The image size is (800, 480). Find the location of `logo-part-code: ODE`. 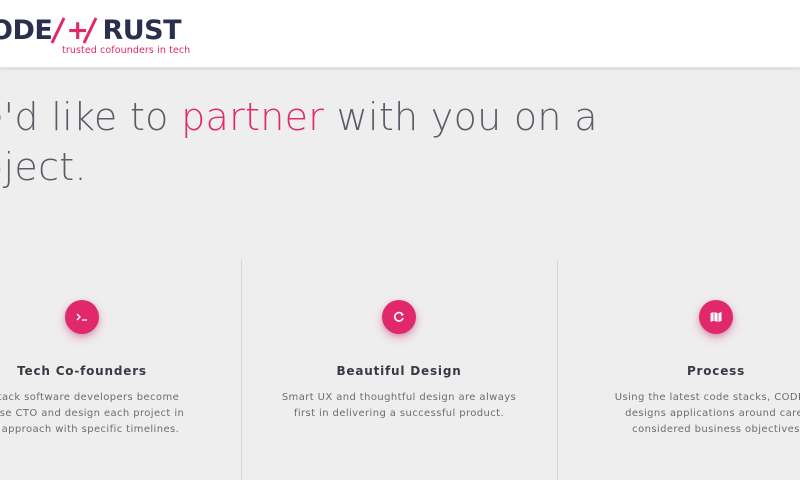

logo-part-code: ODE is located at coordinates (26, 30).